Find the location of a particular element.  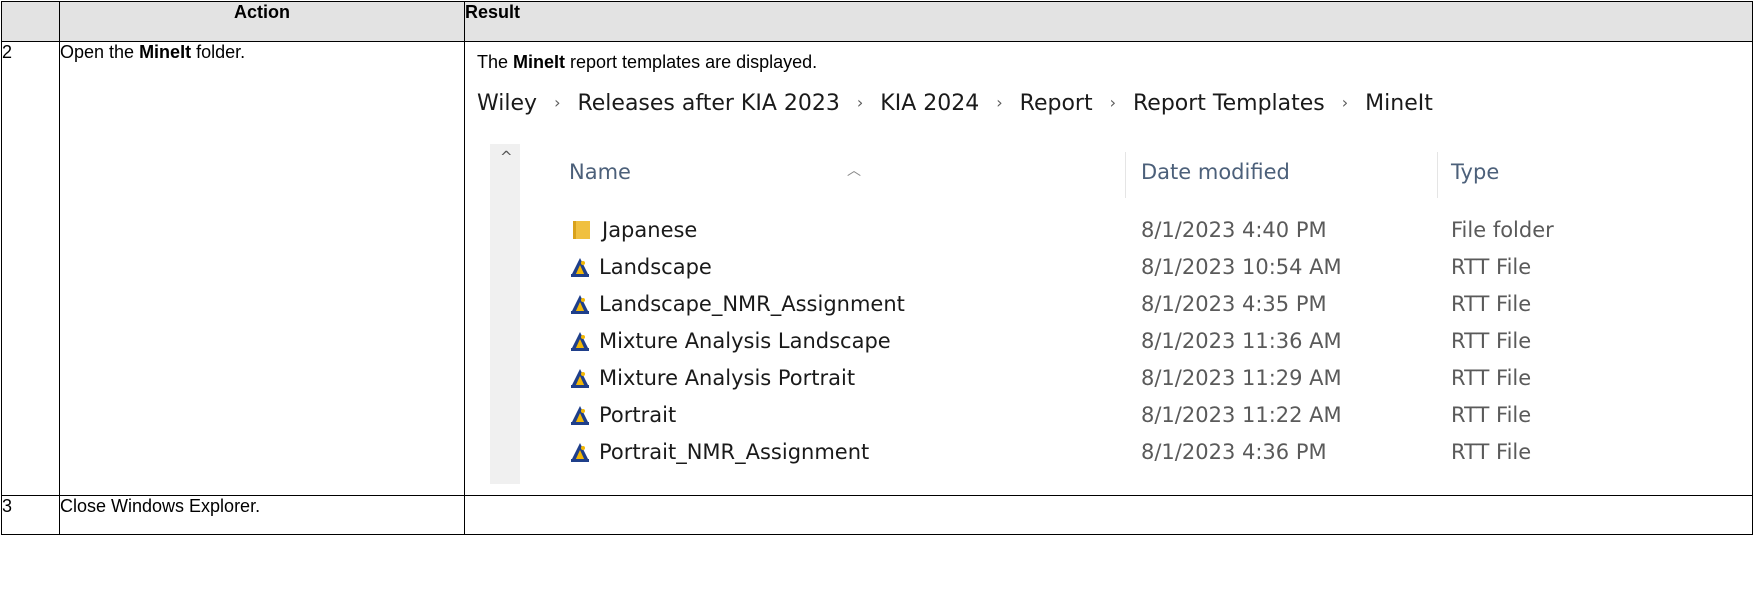

table-header-row: Action Result is located at coordinates (877, 21).